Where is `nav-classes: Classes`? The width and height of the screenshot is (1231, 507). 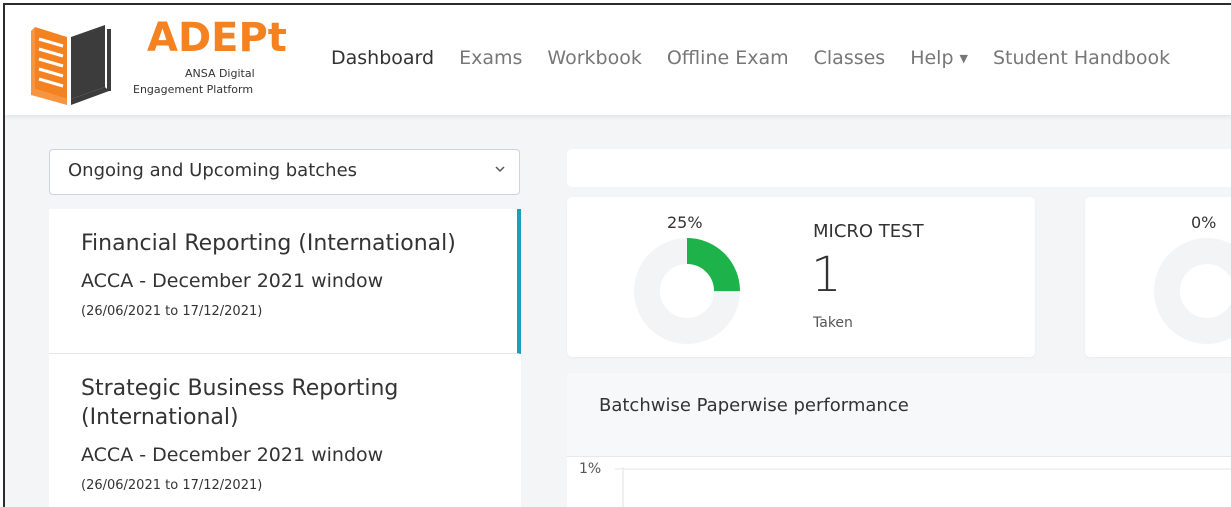
nav-classes: Classes is located at coordinates (850, 58).